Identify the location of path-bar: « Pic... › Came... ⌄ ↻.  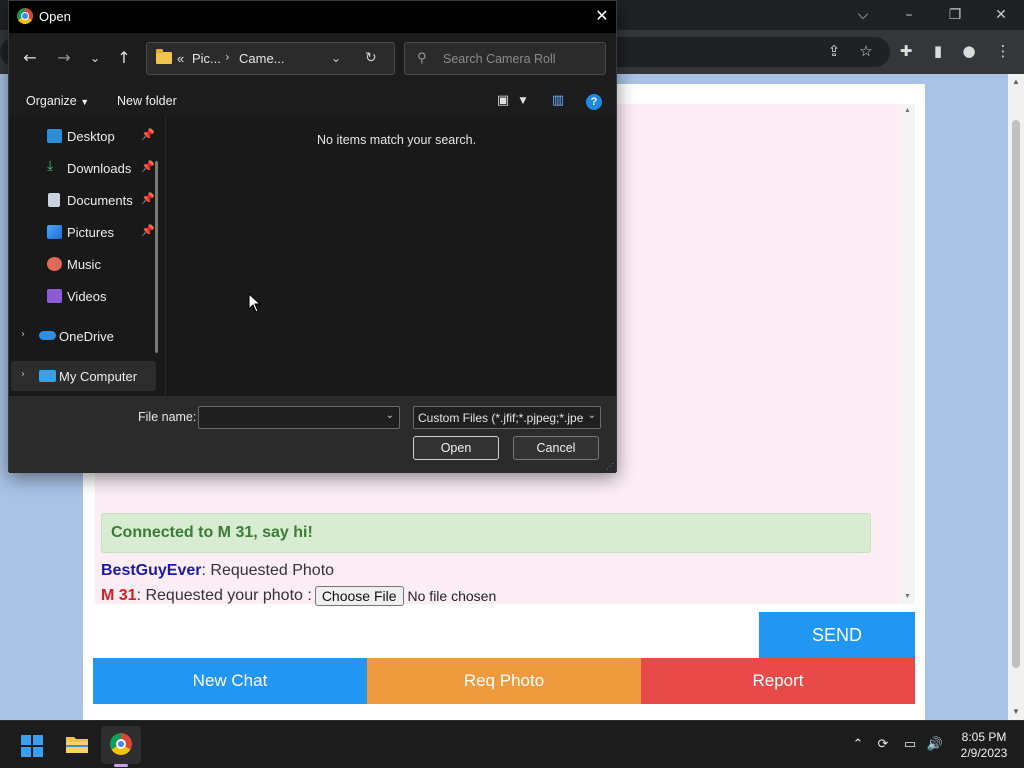
(270, 58).